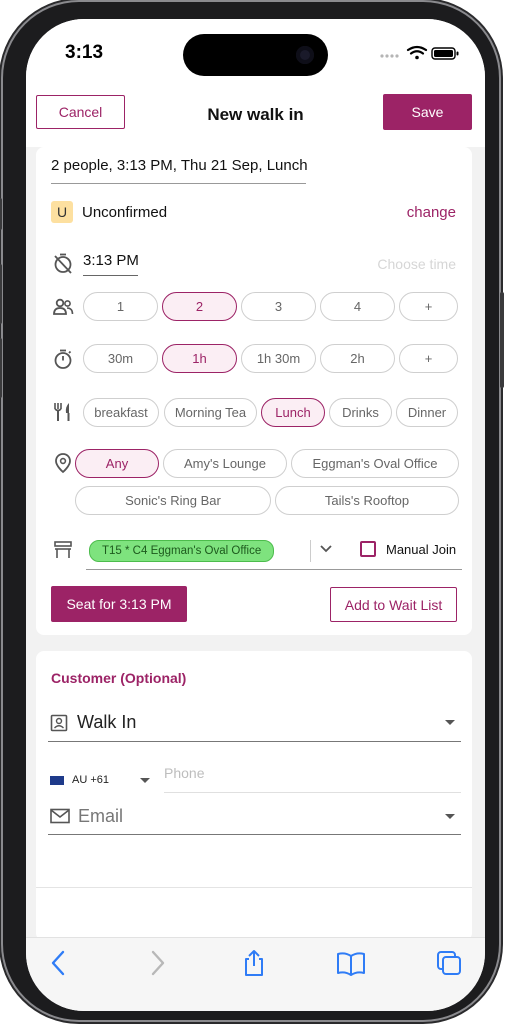 This screenshot has width=505, height=1024. What do you see at coordinates (293, 412) in the screenshot?
I see `service-lunch: Lunch` at bounding box center [293, 412].